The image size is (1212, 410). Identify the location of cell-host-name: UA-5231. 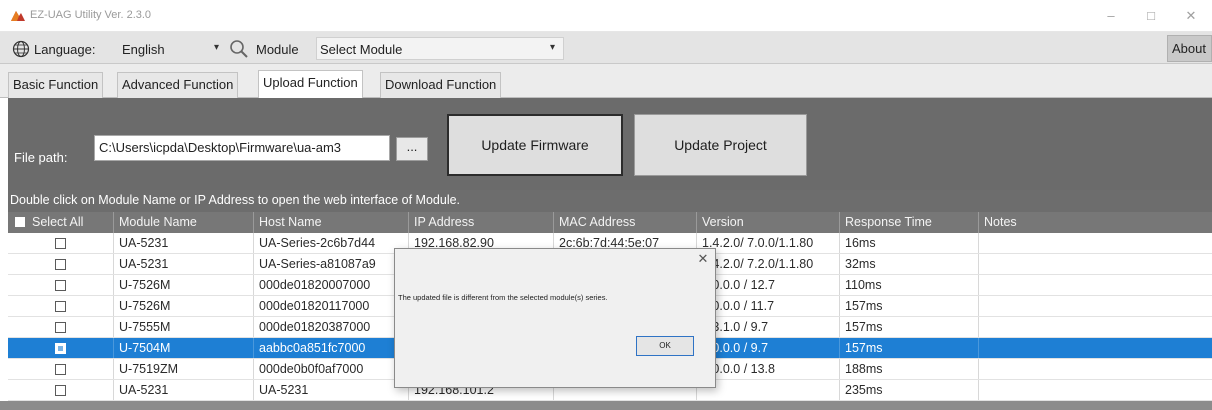
(330, 390).